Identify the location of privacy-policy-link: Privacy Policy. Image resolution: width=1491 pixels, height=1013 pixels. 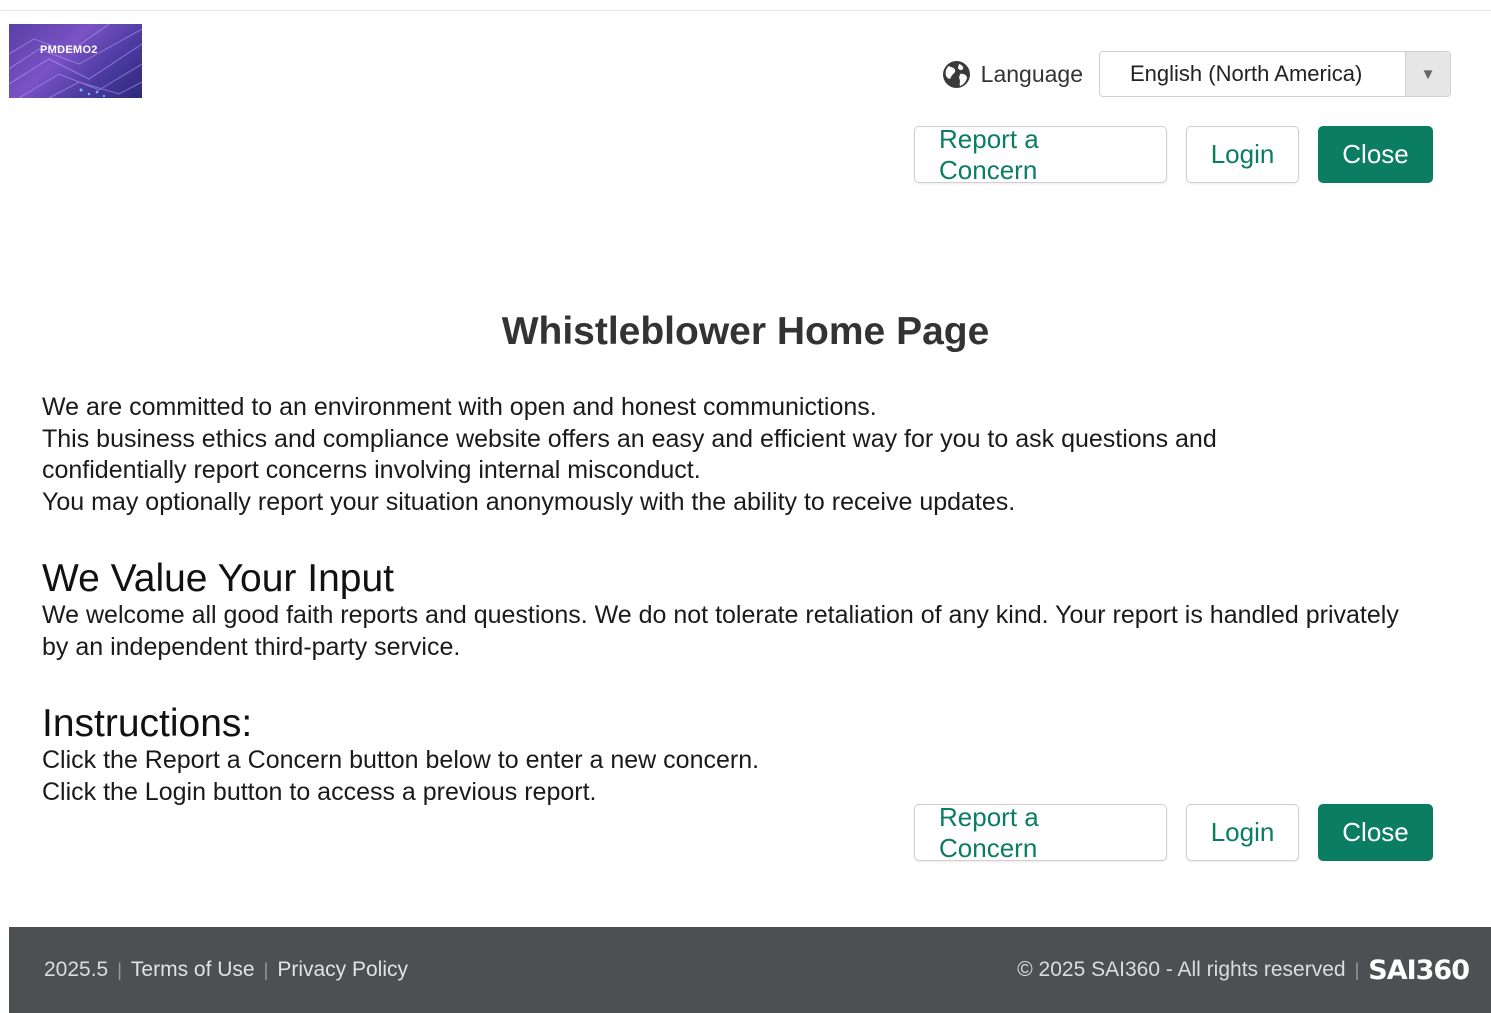
(342, 970).